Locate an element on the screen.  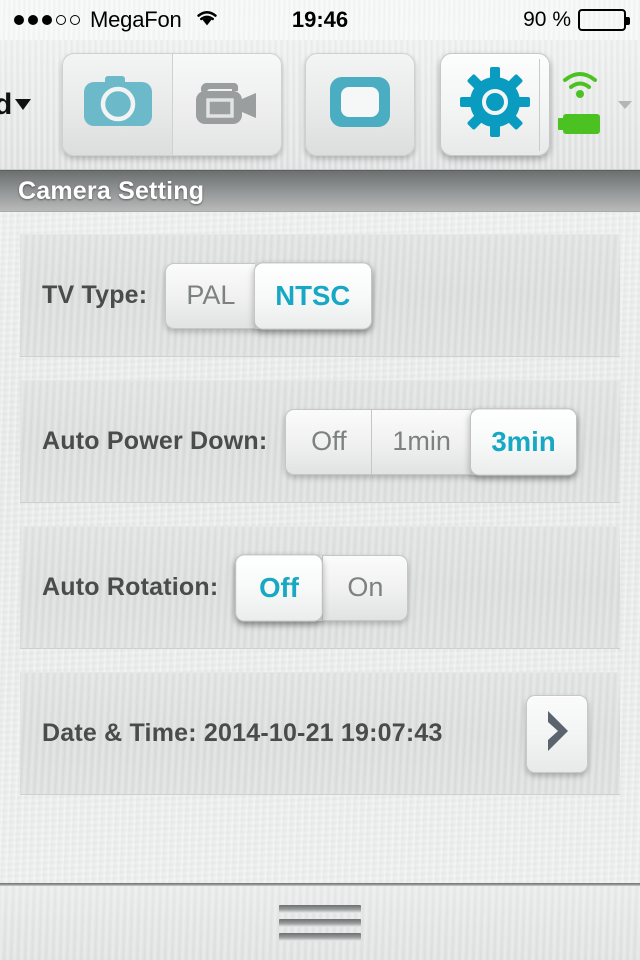
segmented-control-tv-type: PAL NTSC is located at coordinates (268, 295).